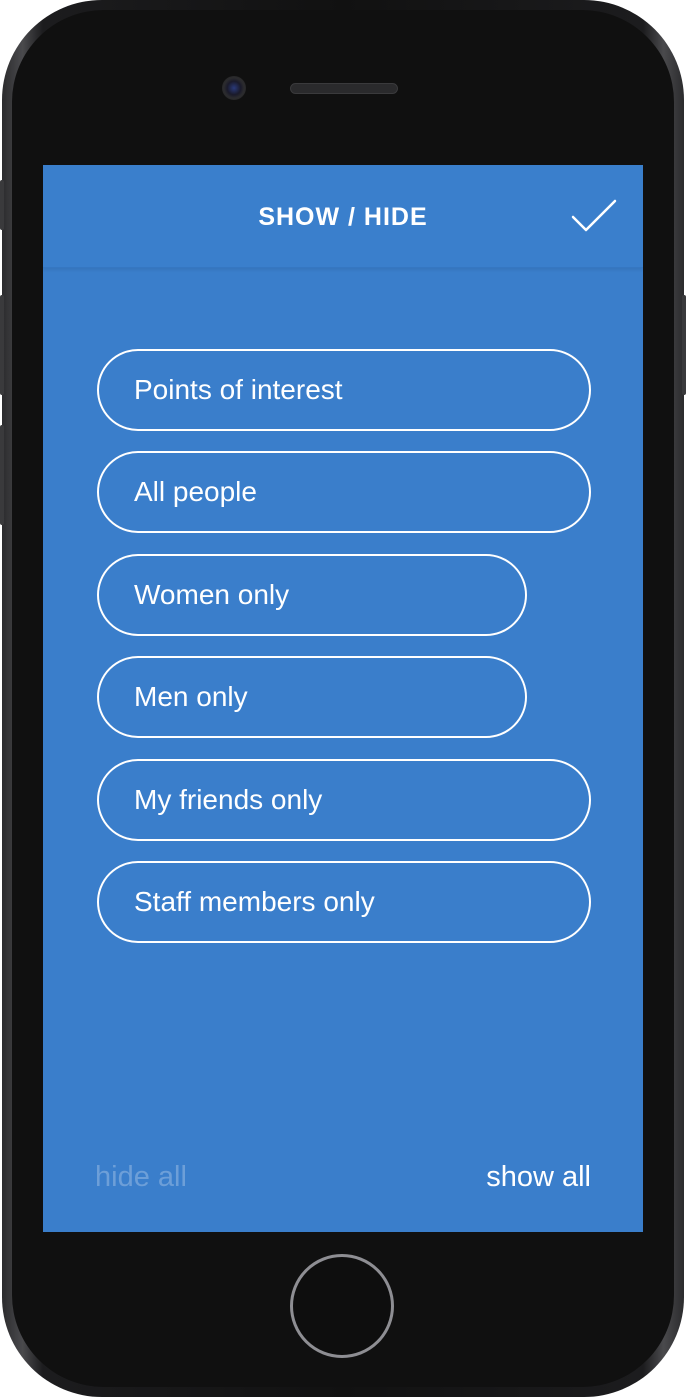  I want to click on volume-down-button, so click(2, 475).